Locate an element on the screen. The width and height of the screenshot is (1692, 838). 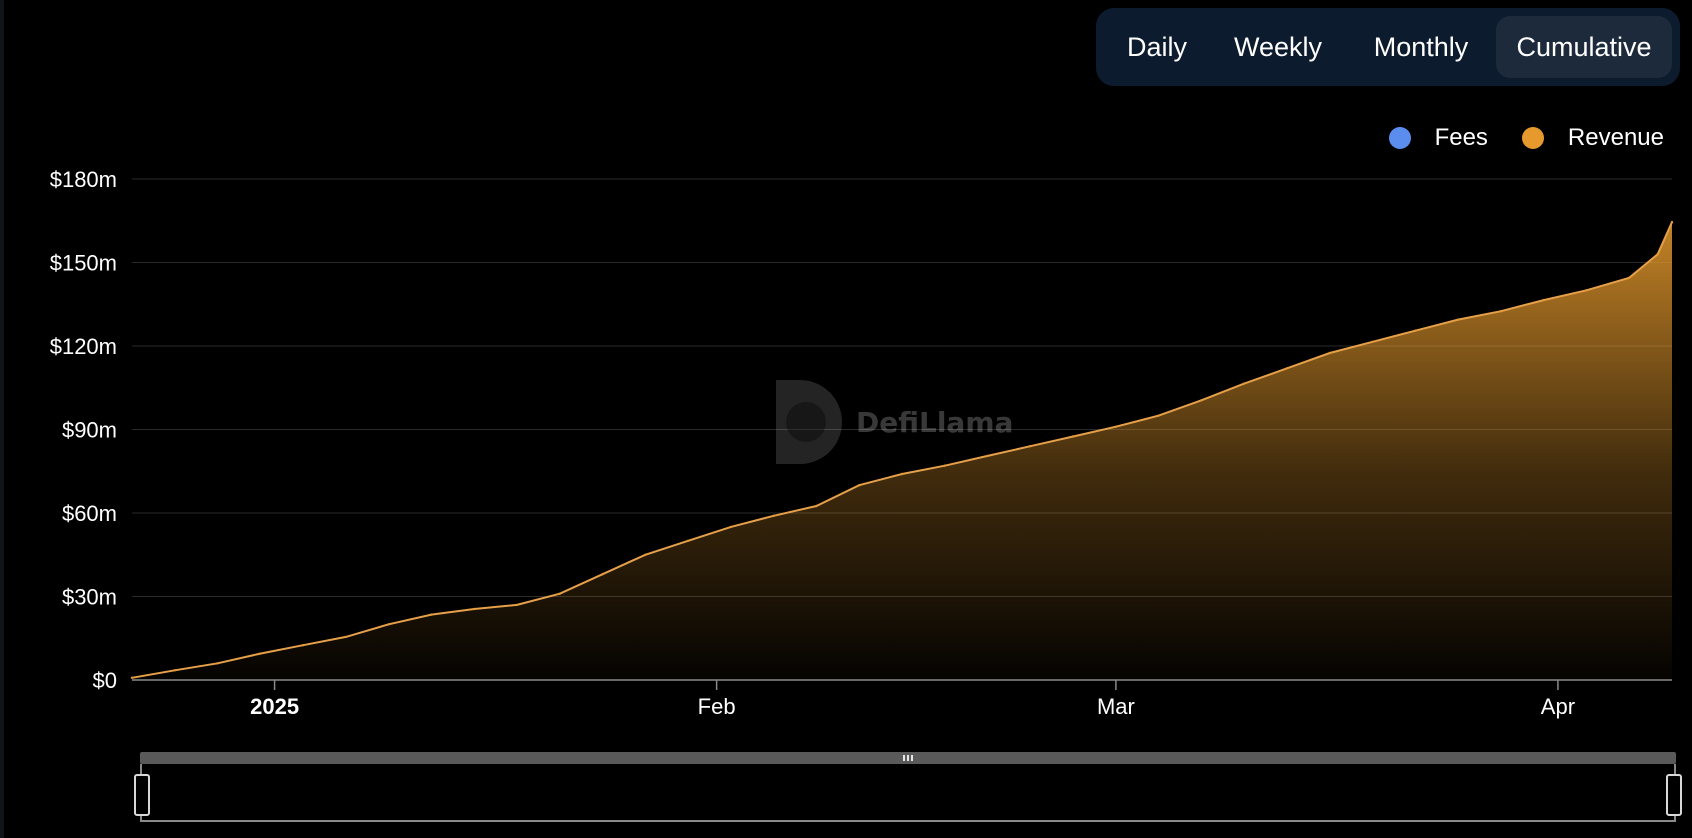
y-tick-label: $180m is located at coordinates (83, 179).